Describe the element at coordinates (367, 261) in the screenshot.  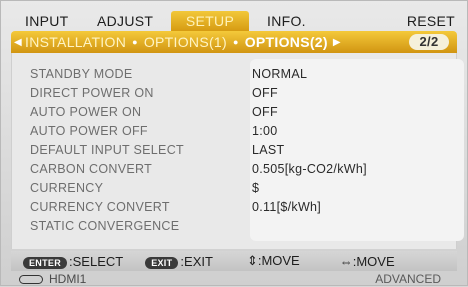
I see `help-move-leftright: ⇔:MOVE` at that location.